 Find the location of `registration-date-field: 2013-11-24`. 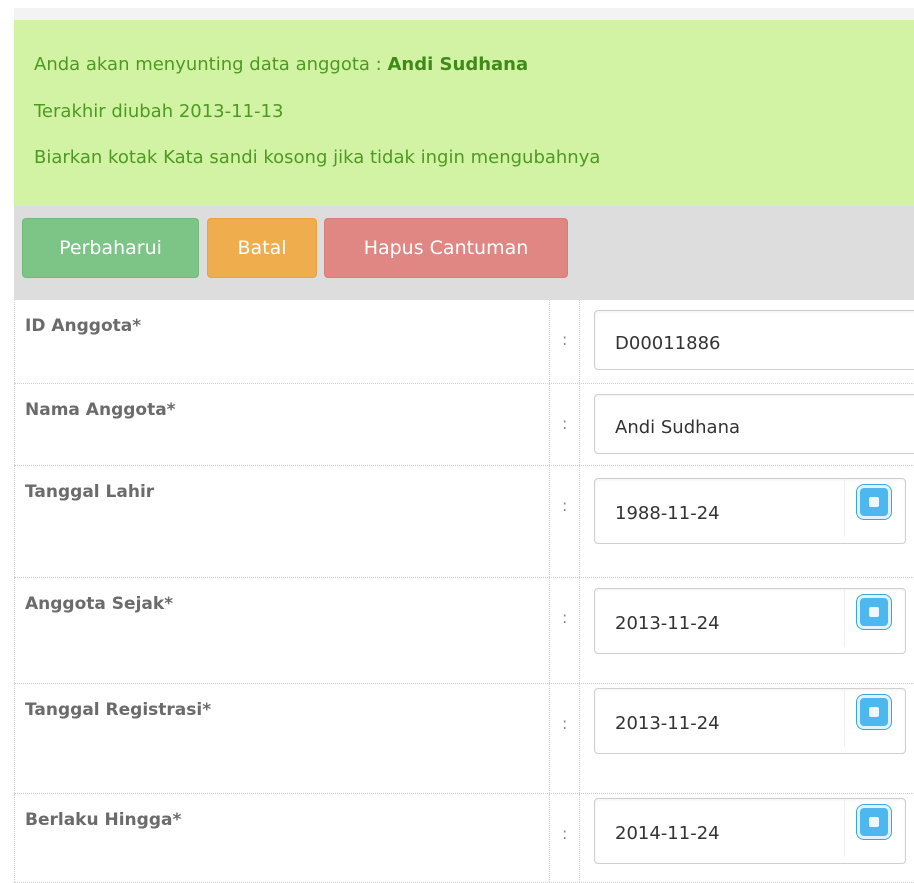

registration-date-field: 2013-11-24 is located at coordinates (750, 721).